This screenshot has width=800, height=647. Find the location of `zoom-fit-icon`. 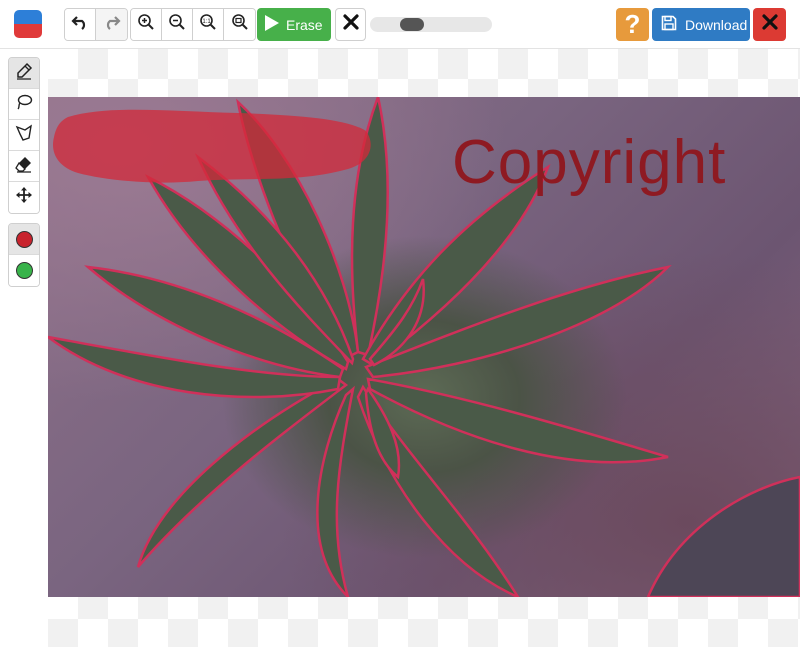

zoom-fit-icon is located at coordinates (240, 24).